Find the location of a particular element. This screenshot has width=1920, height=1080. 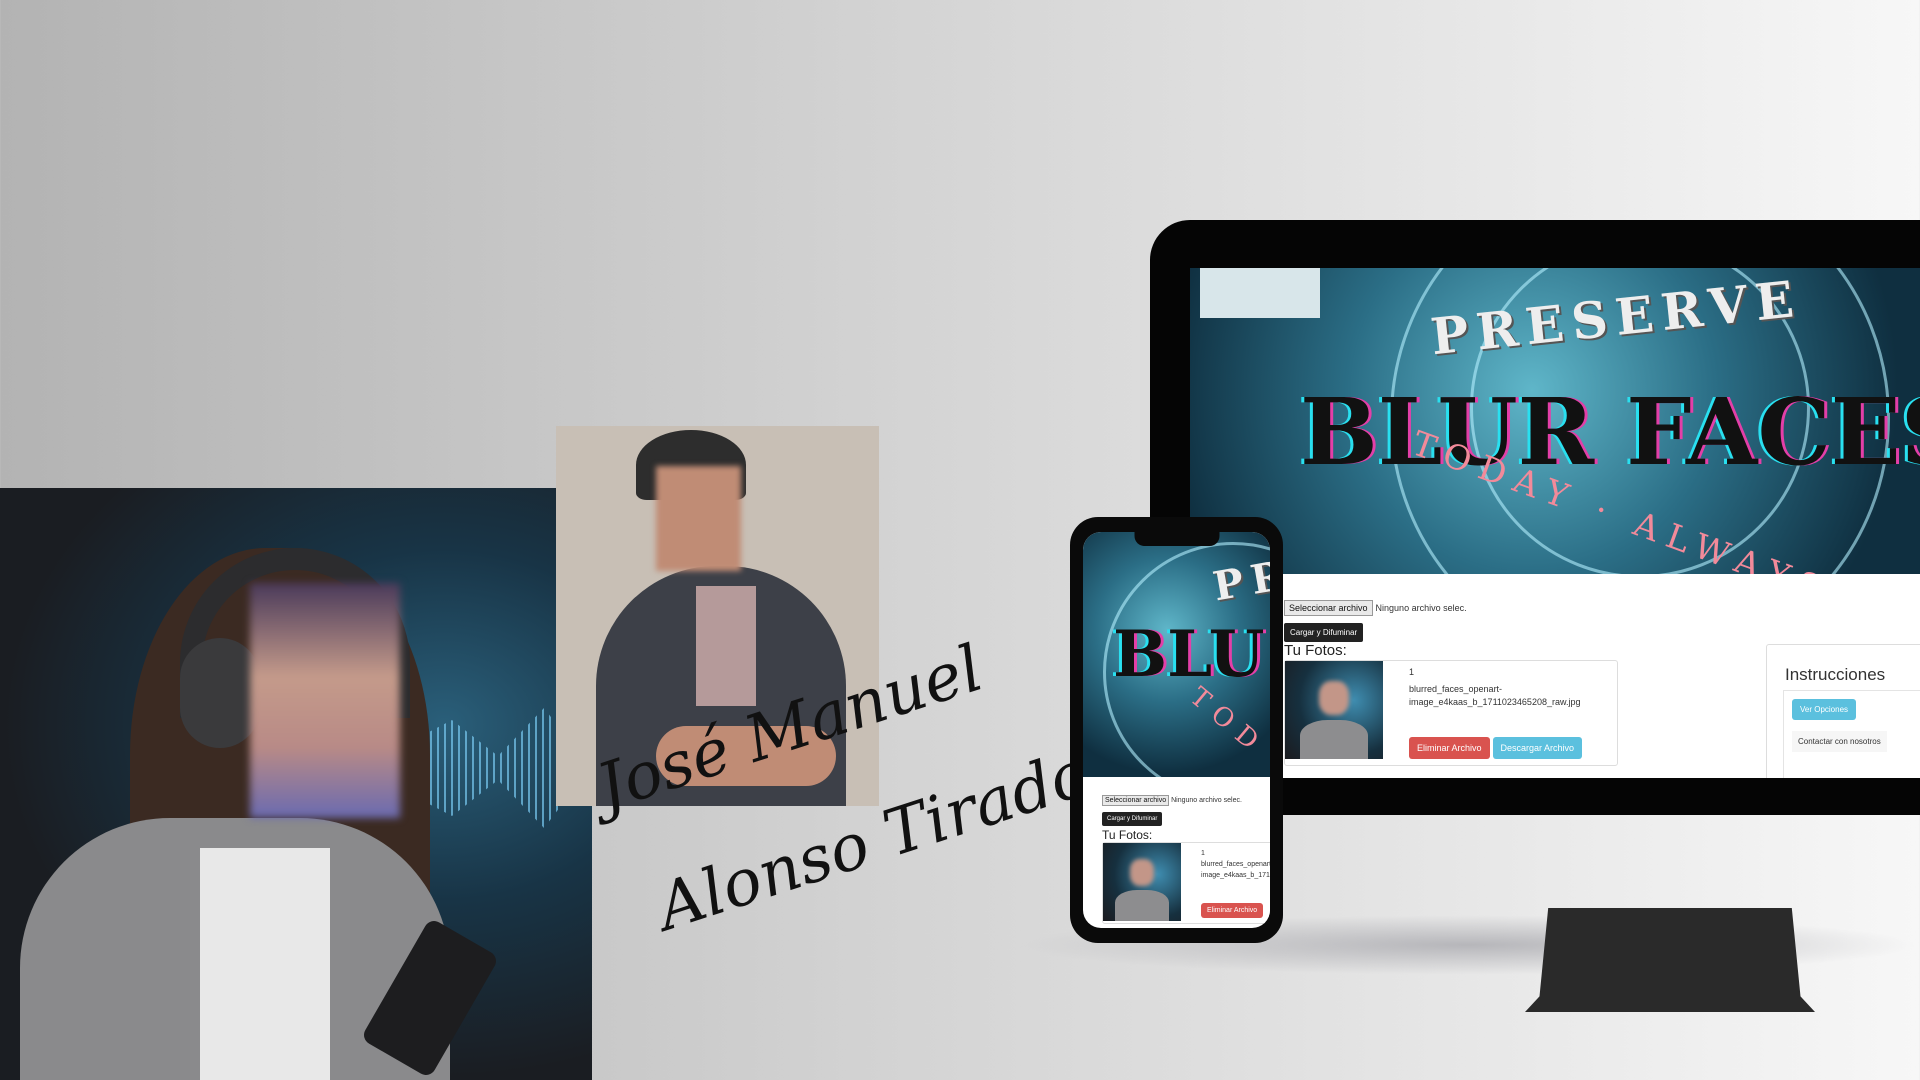

contact-button: Contactar con nosotros is located at coordinates (1839, 741).